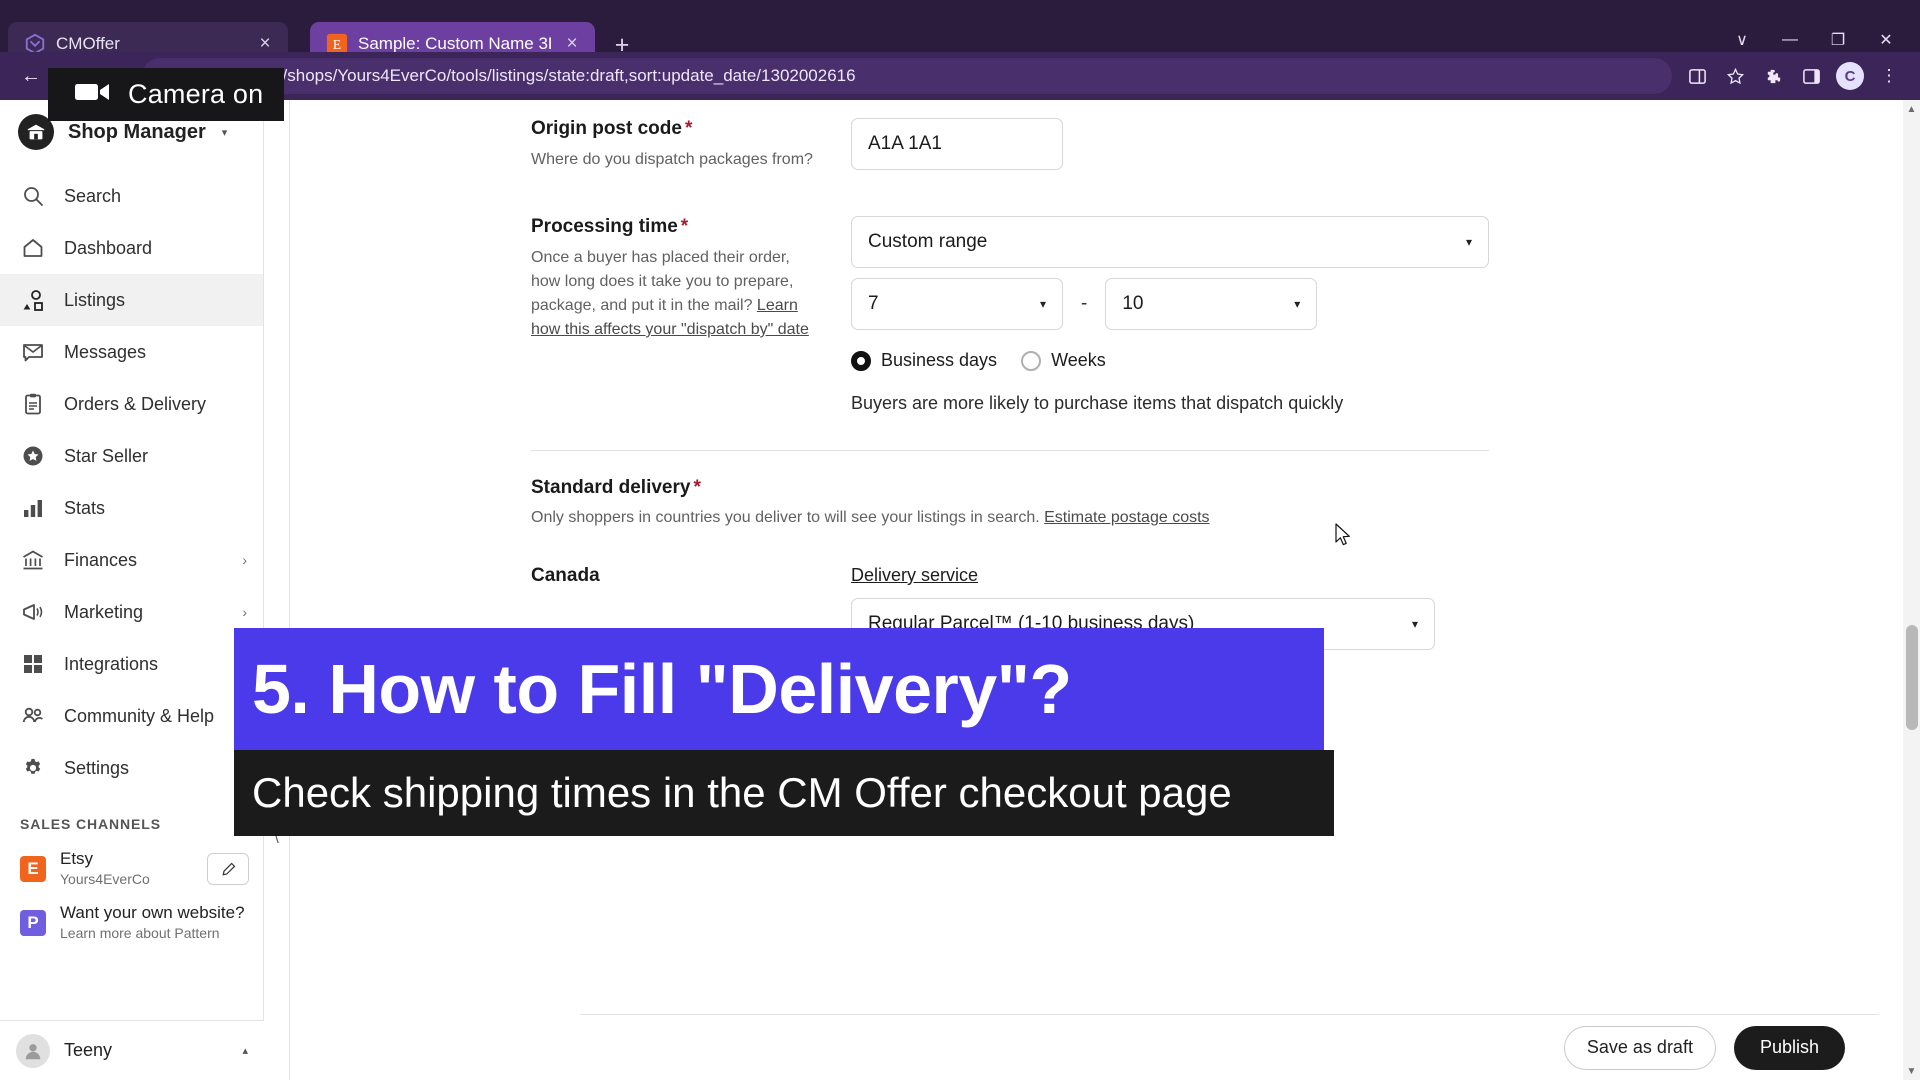 Image resolution: width=1920 pixels, height=1080 pixels. Describe the element at coordinates (228, 869) in the screenshot. I see `edit-shop-button` at that location.